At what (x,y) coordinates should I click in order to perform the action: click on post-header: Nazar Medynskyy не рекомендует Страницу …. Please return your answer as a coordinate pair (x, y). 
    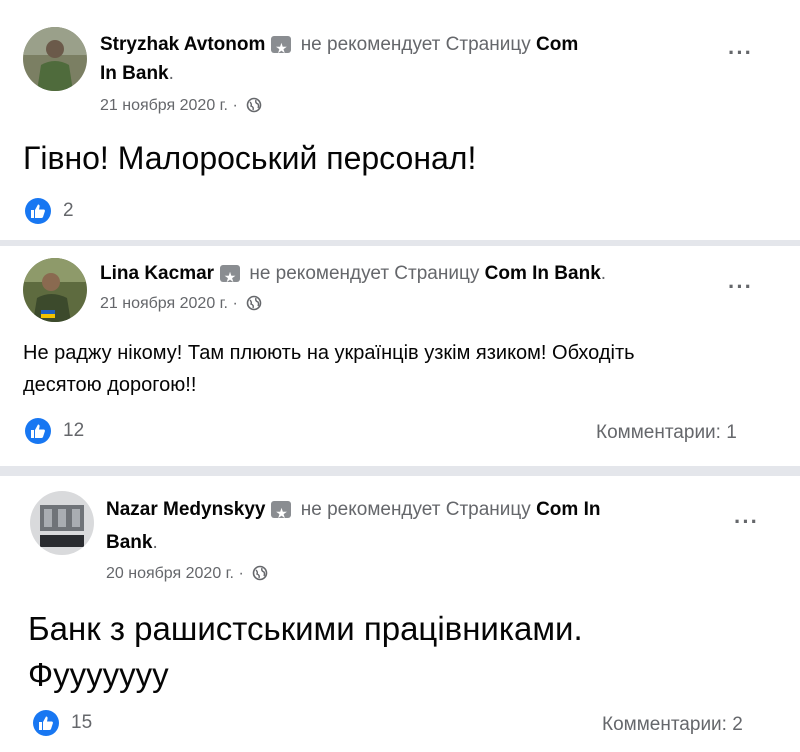
    Looking at the image, I should click on (353, 511).